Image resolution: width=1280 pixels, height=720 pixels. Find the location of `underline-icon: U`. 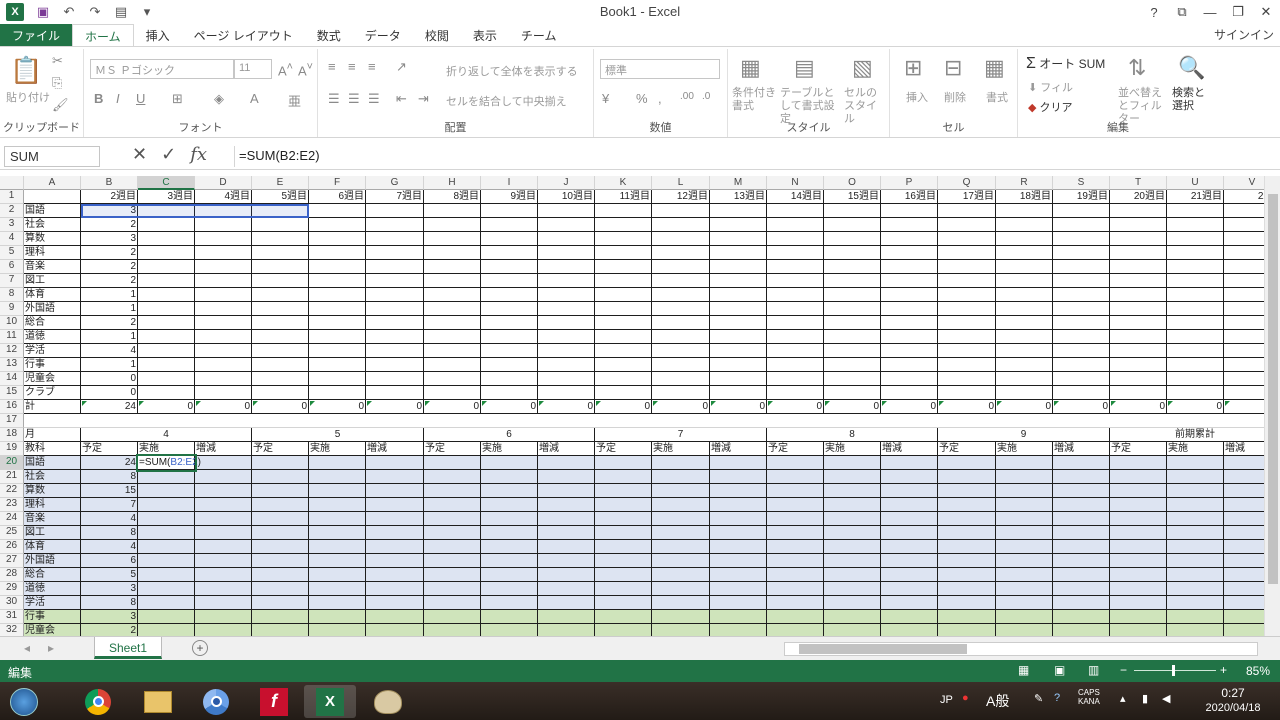

underline-icon: U is located at coordinates (140, 98).